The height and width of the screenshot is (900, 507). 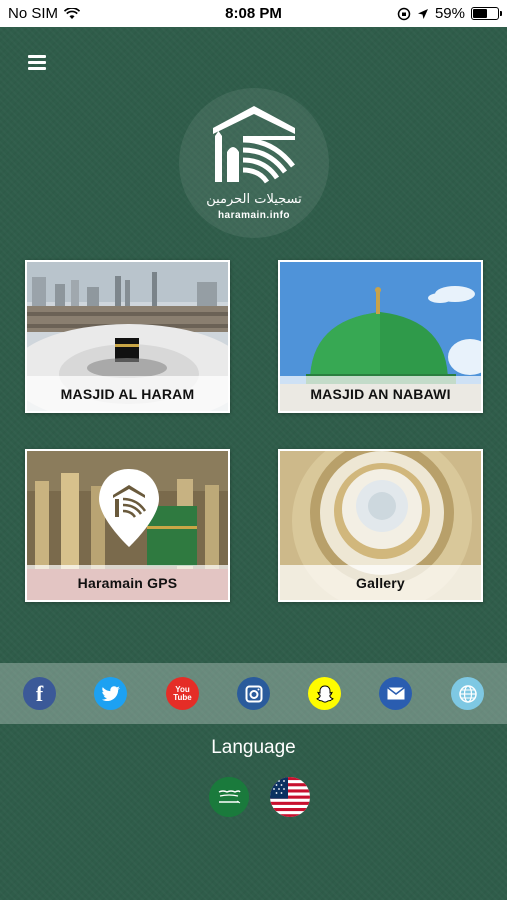 I want to click on tile-label: Haramain GPS, so click(x=127, y=582).